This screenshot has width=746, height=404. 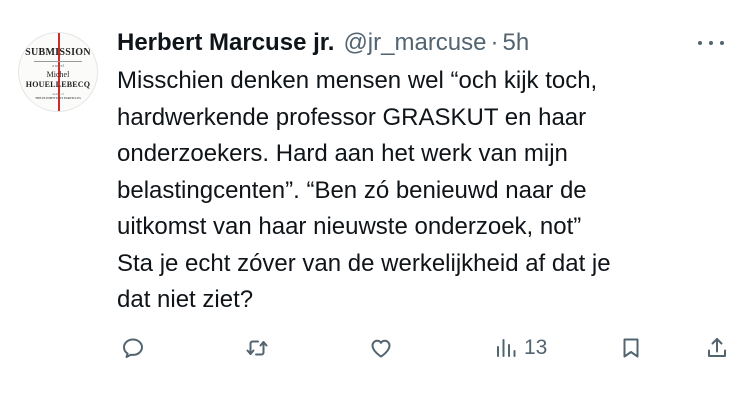 I want to click on bookmark-button, so click(x=631, y=348).